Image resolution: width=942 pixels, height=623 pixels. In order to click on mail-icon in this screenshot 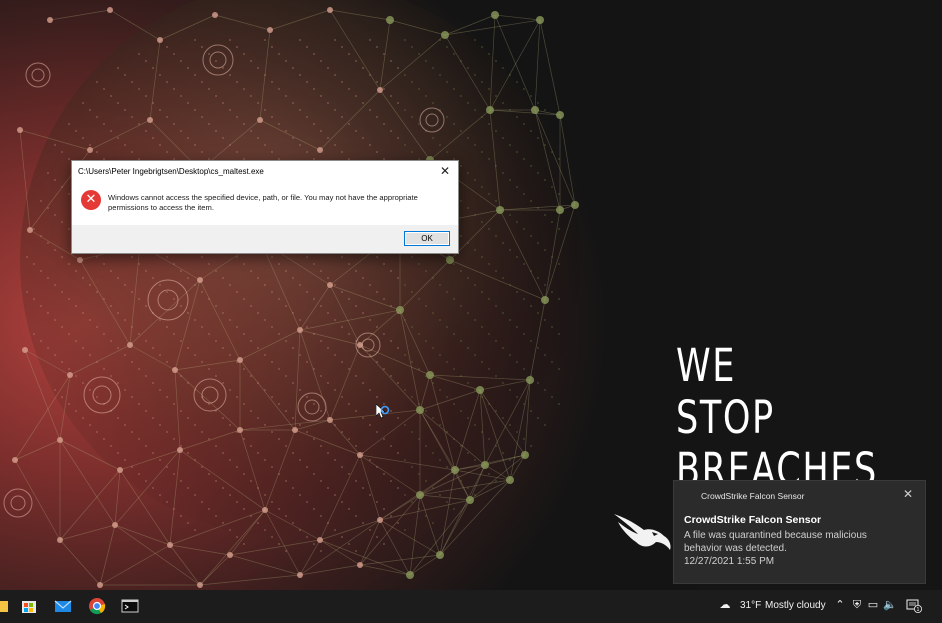, I will do `click(63, 606)`.